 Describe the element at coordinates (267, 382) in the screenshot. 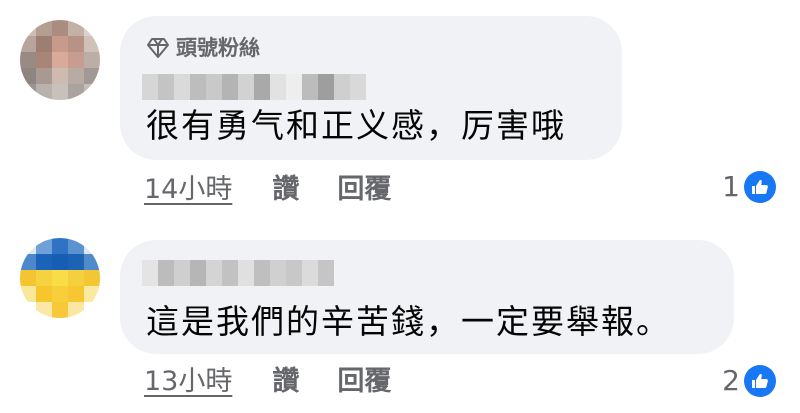

I see `comment-actions: 13小時 讚 回覆` at that location.